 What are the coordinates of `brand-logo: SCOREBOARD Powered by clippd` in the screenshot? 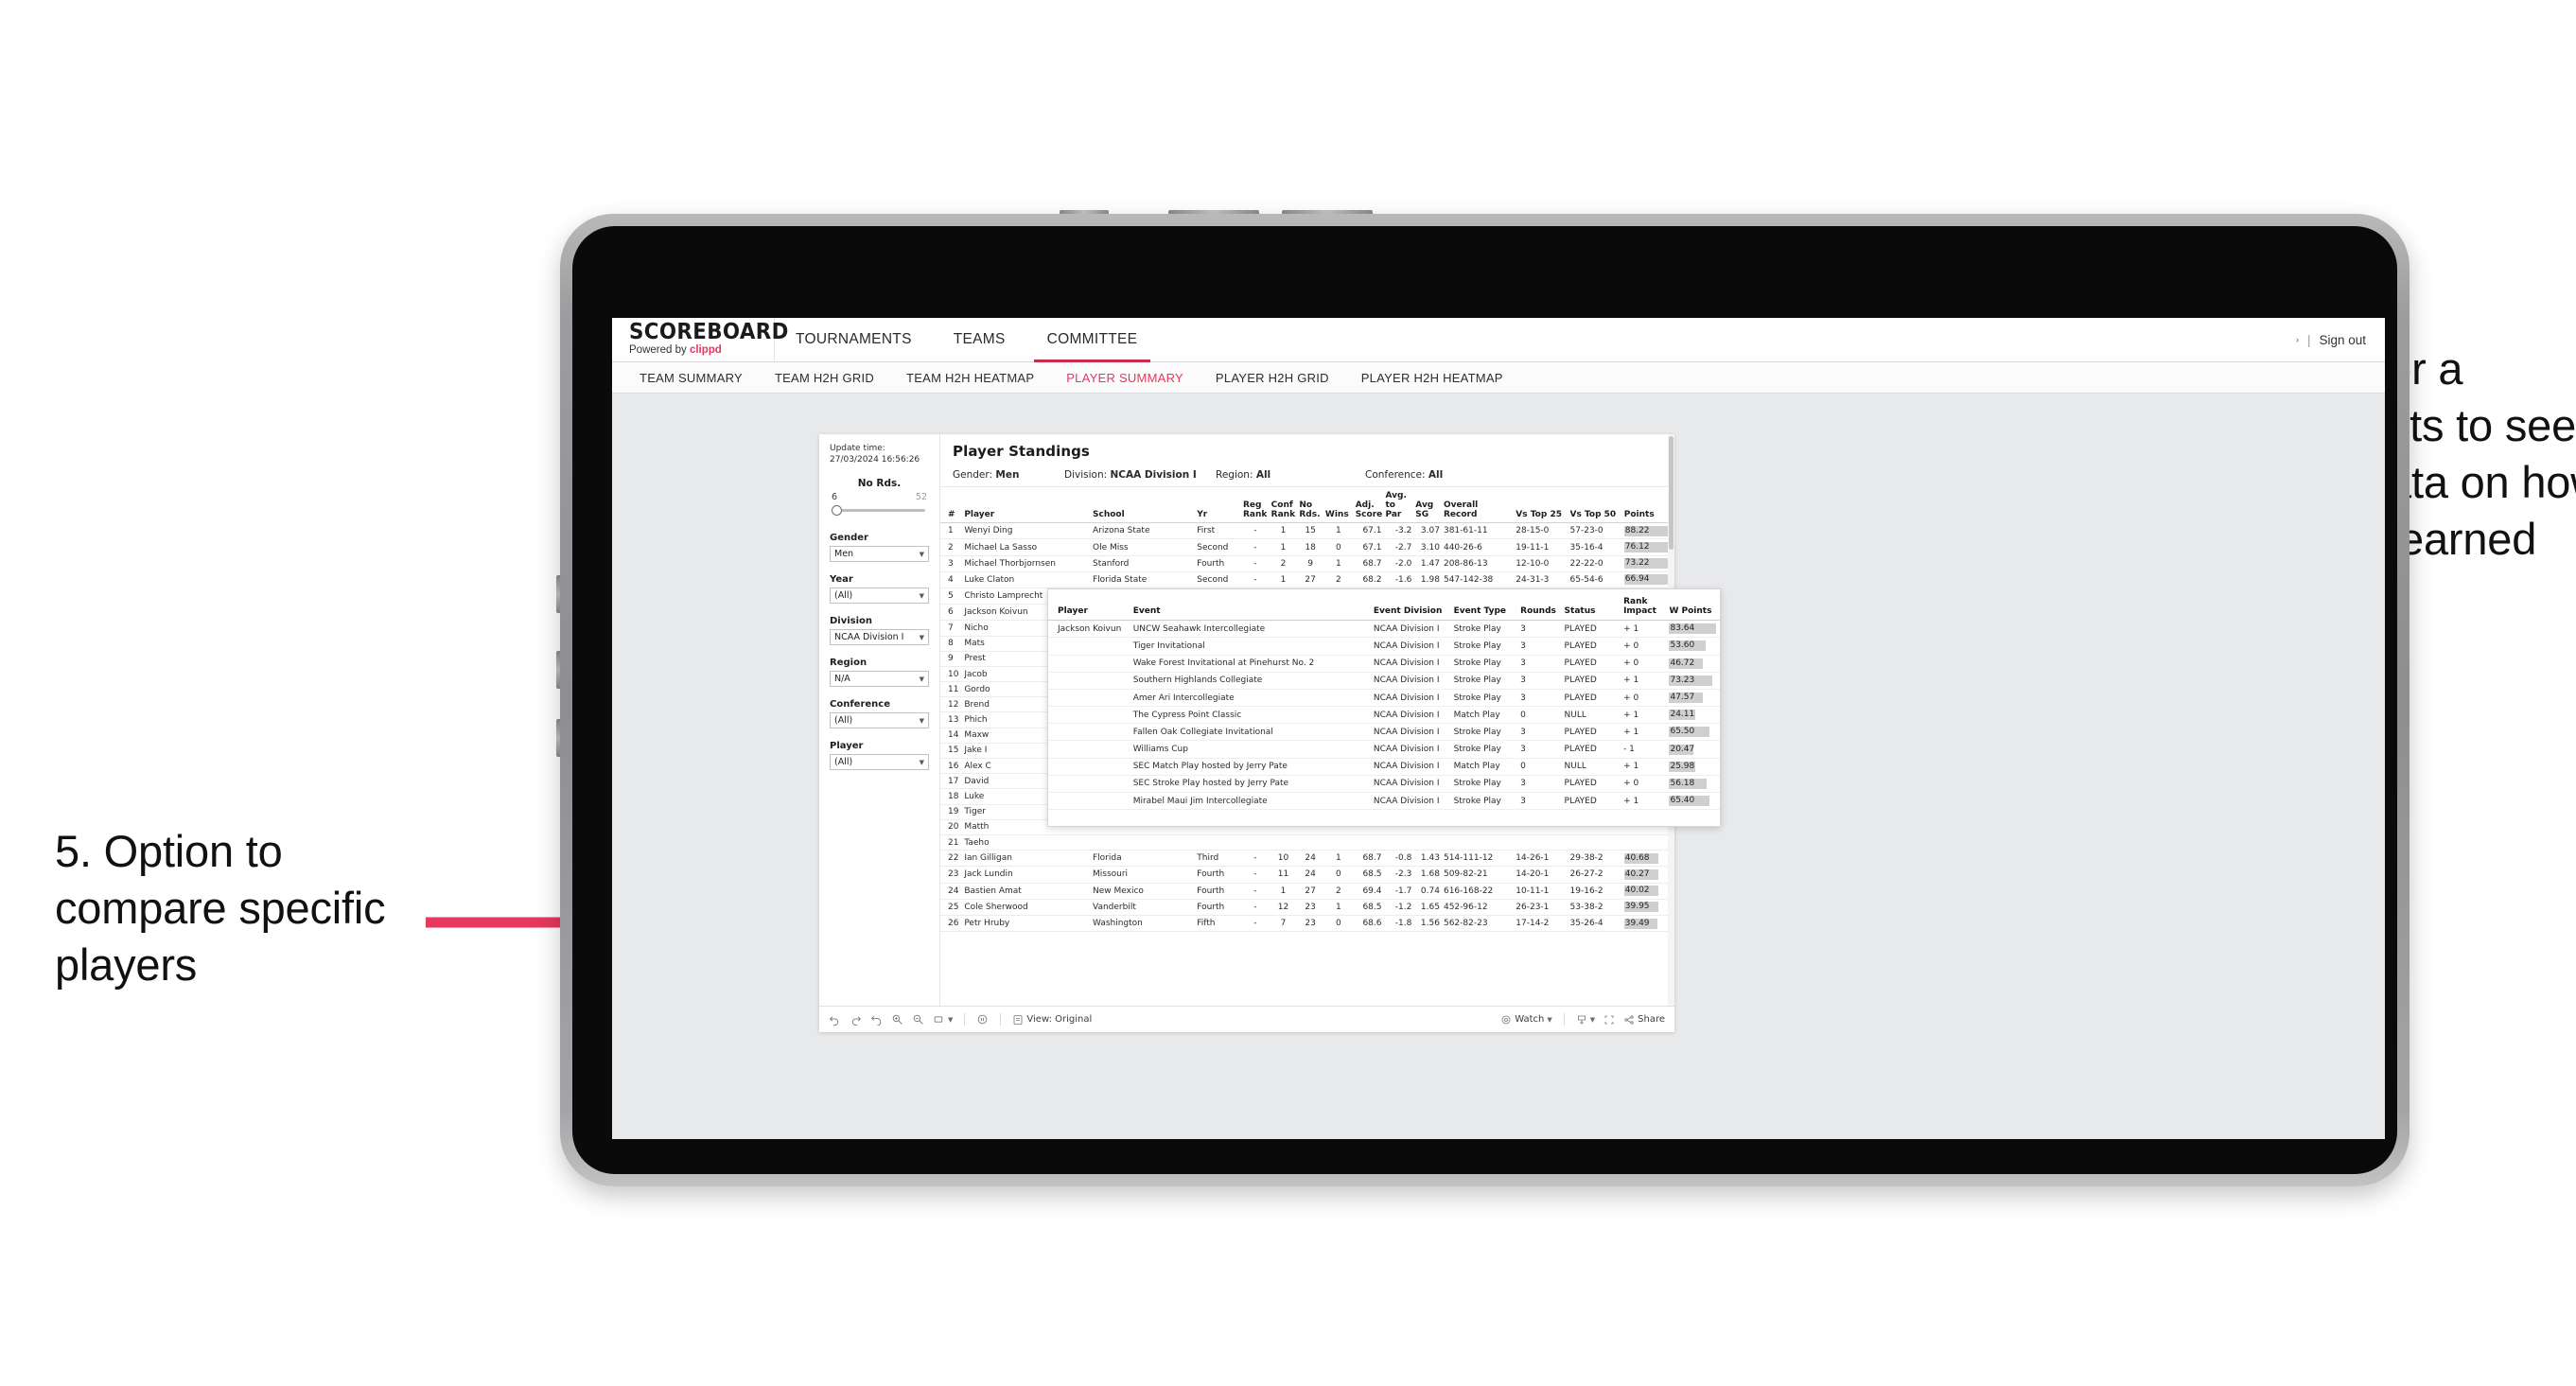 It's located at (700, 339).